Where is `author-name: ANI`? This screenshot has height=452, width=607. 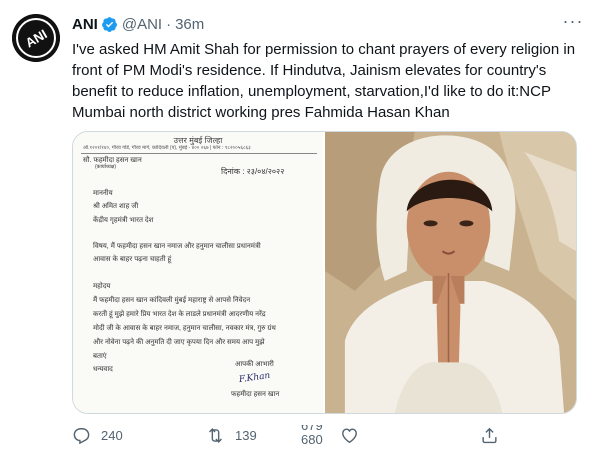 author-name: ANI is located at coordinates (85, 24).